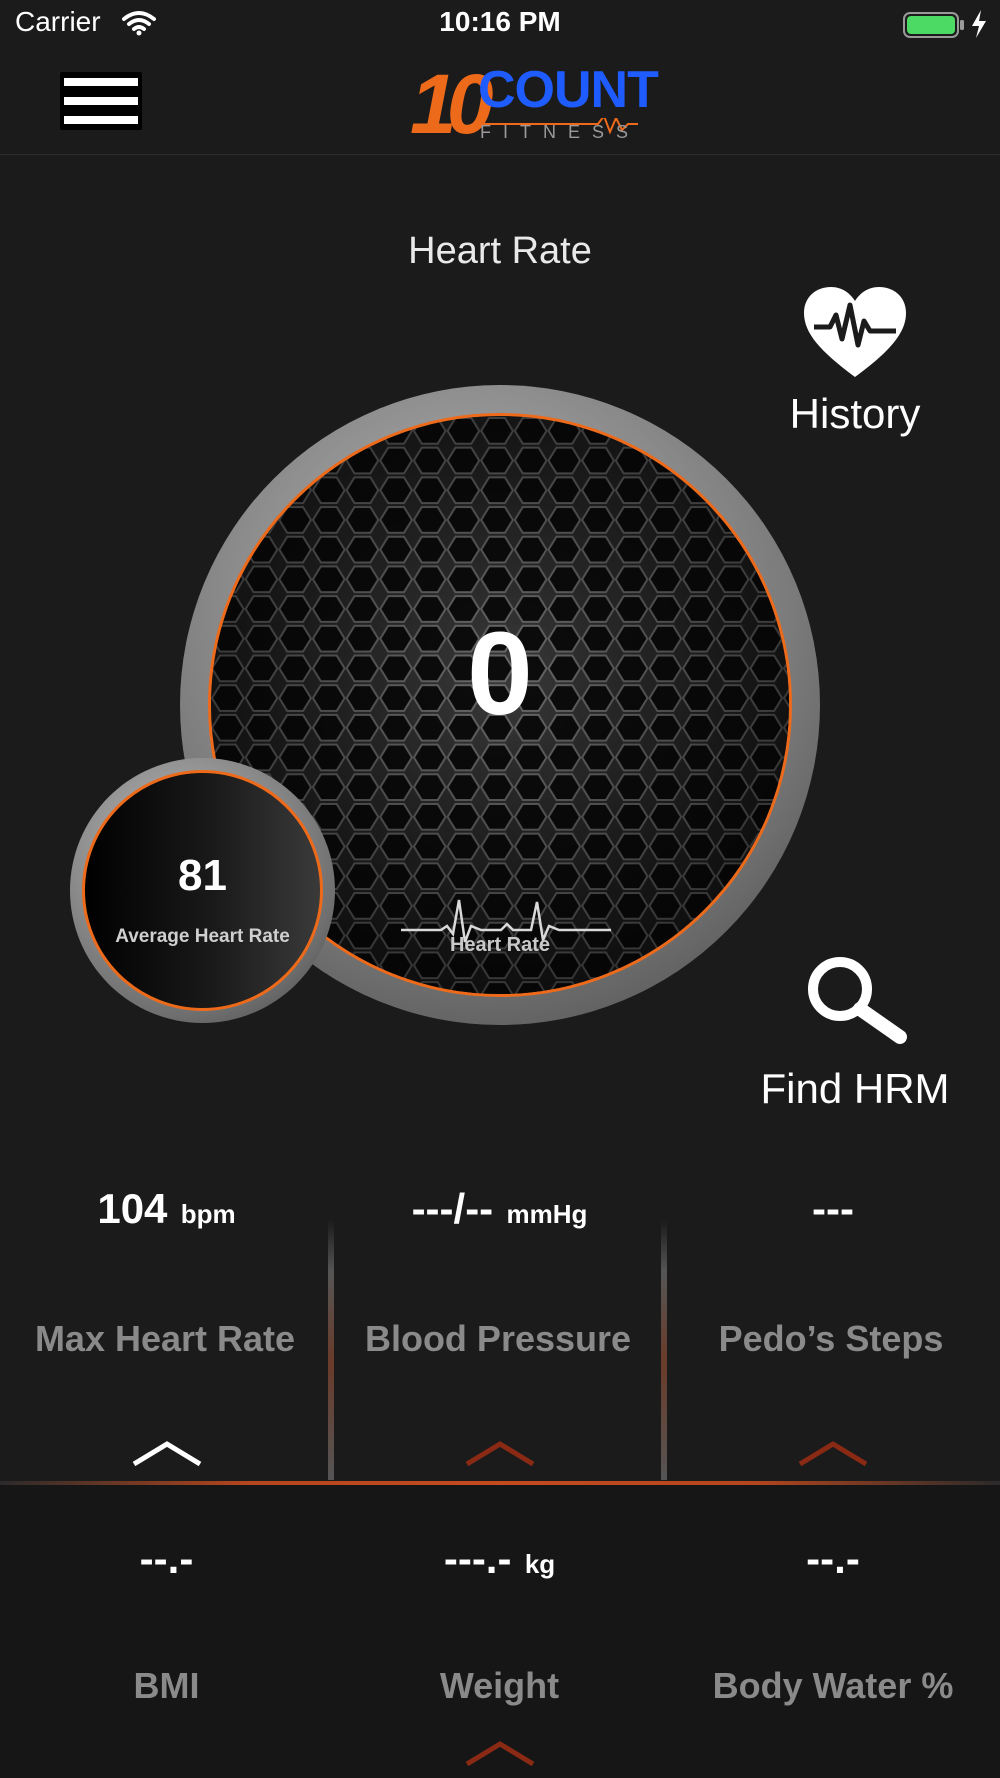 This screenshot has height=1778, width=1000. I want to click on metric-unit: mmHg, so click(547, 1214).